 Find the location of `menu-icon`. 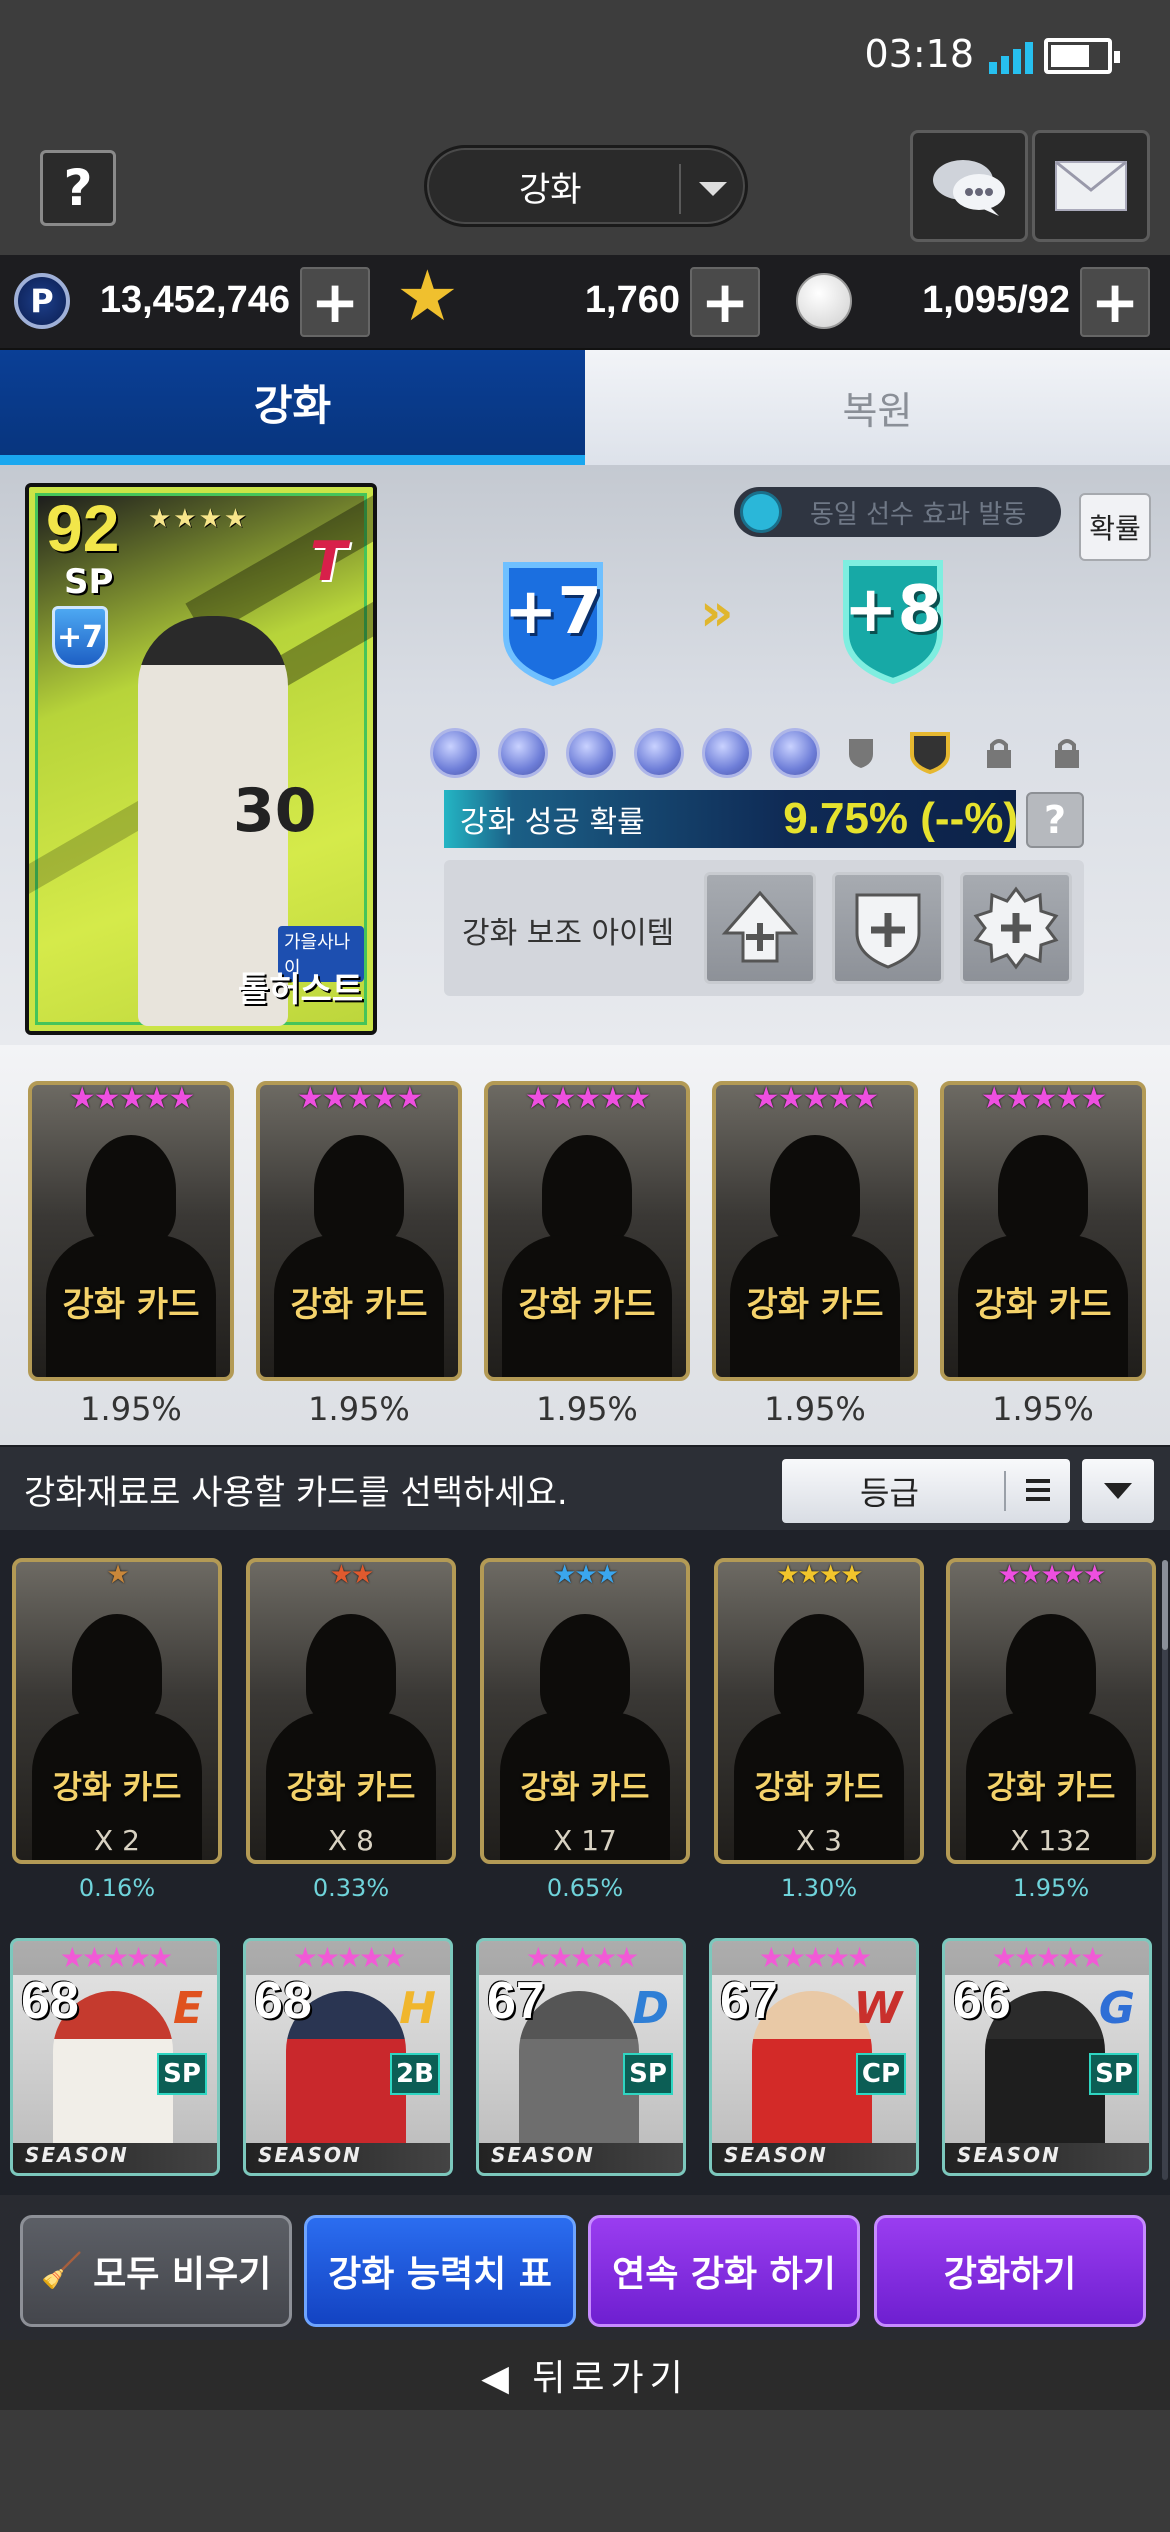

menu-icon is located at coordinates (1038, 1492).